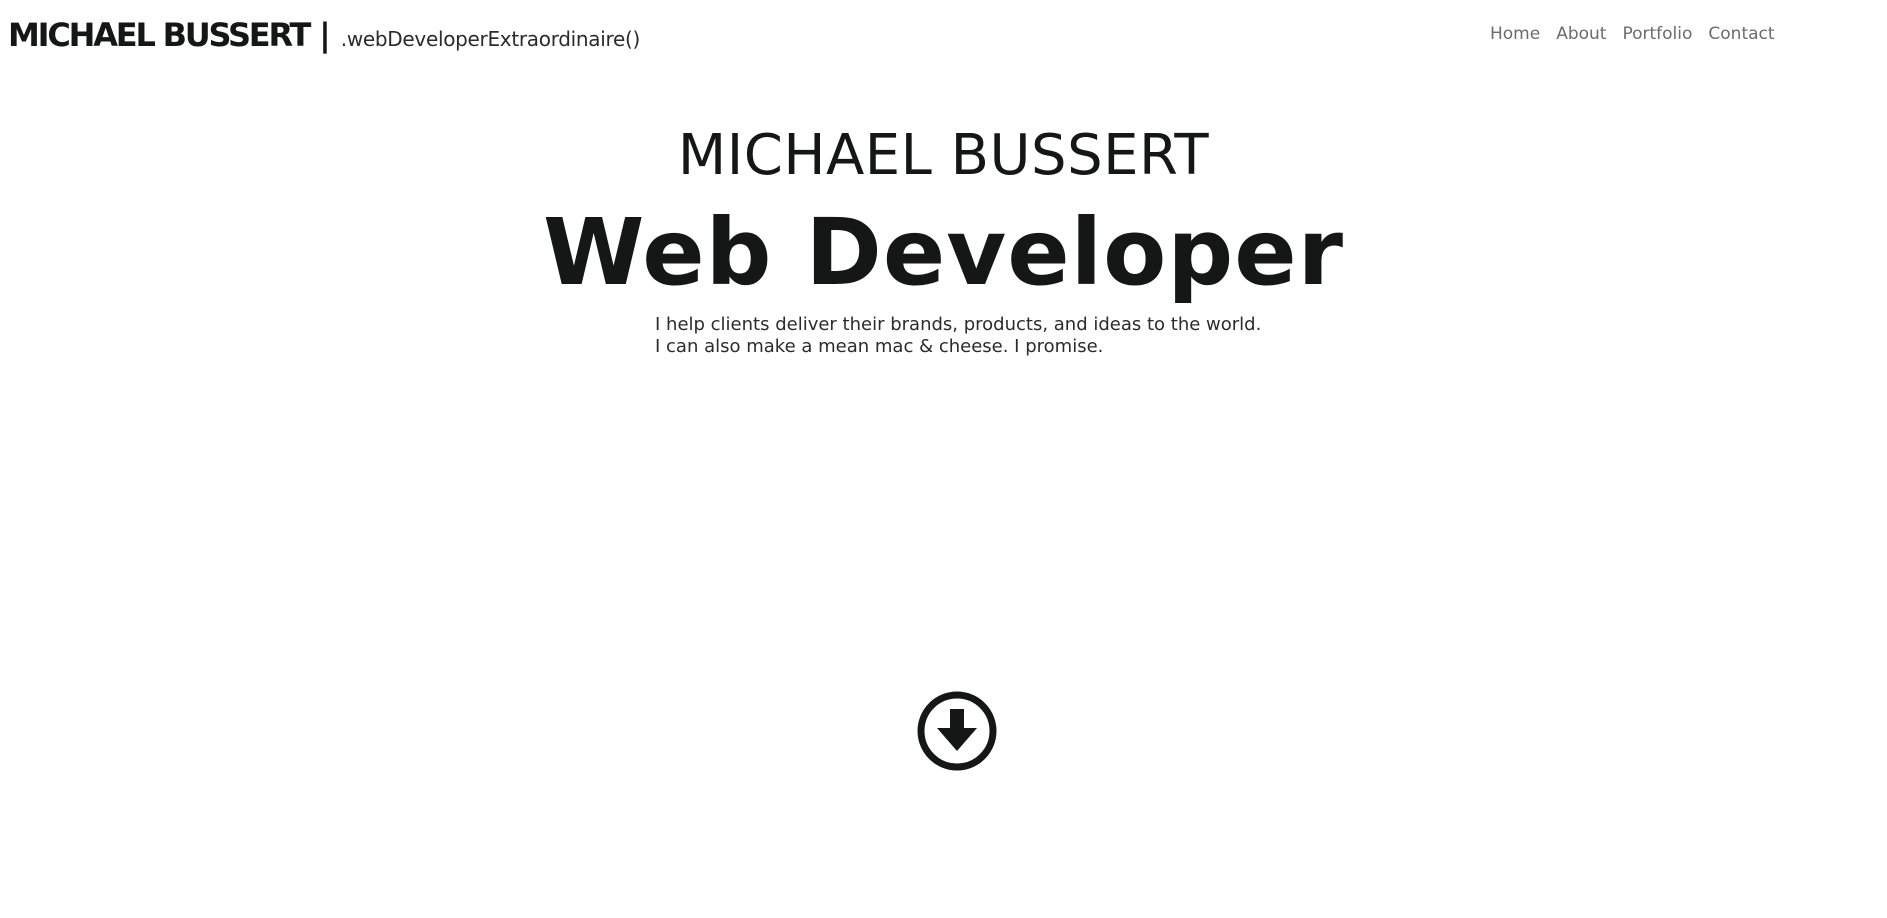 The image size is (1887, 918). I want to click on hero-name: MICHAEL BUSSERT, so click(943, 155).